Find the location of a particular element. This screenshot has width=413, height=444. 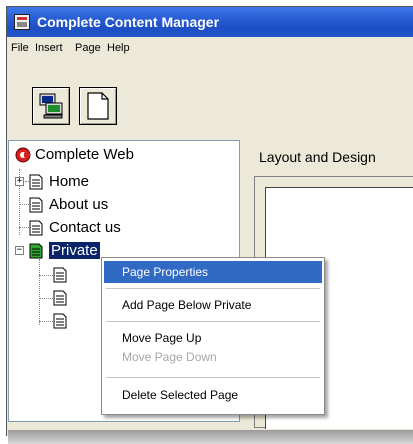

tree-item-label: About us is located at coordinates (79, 204).